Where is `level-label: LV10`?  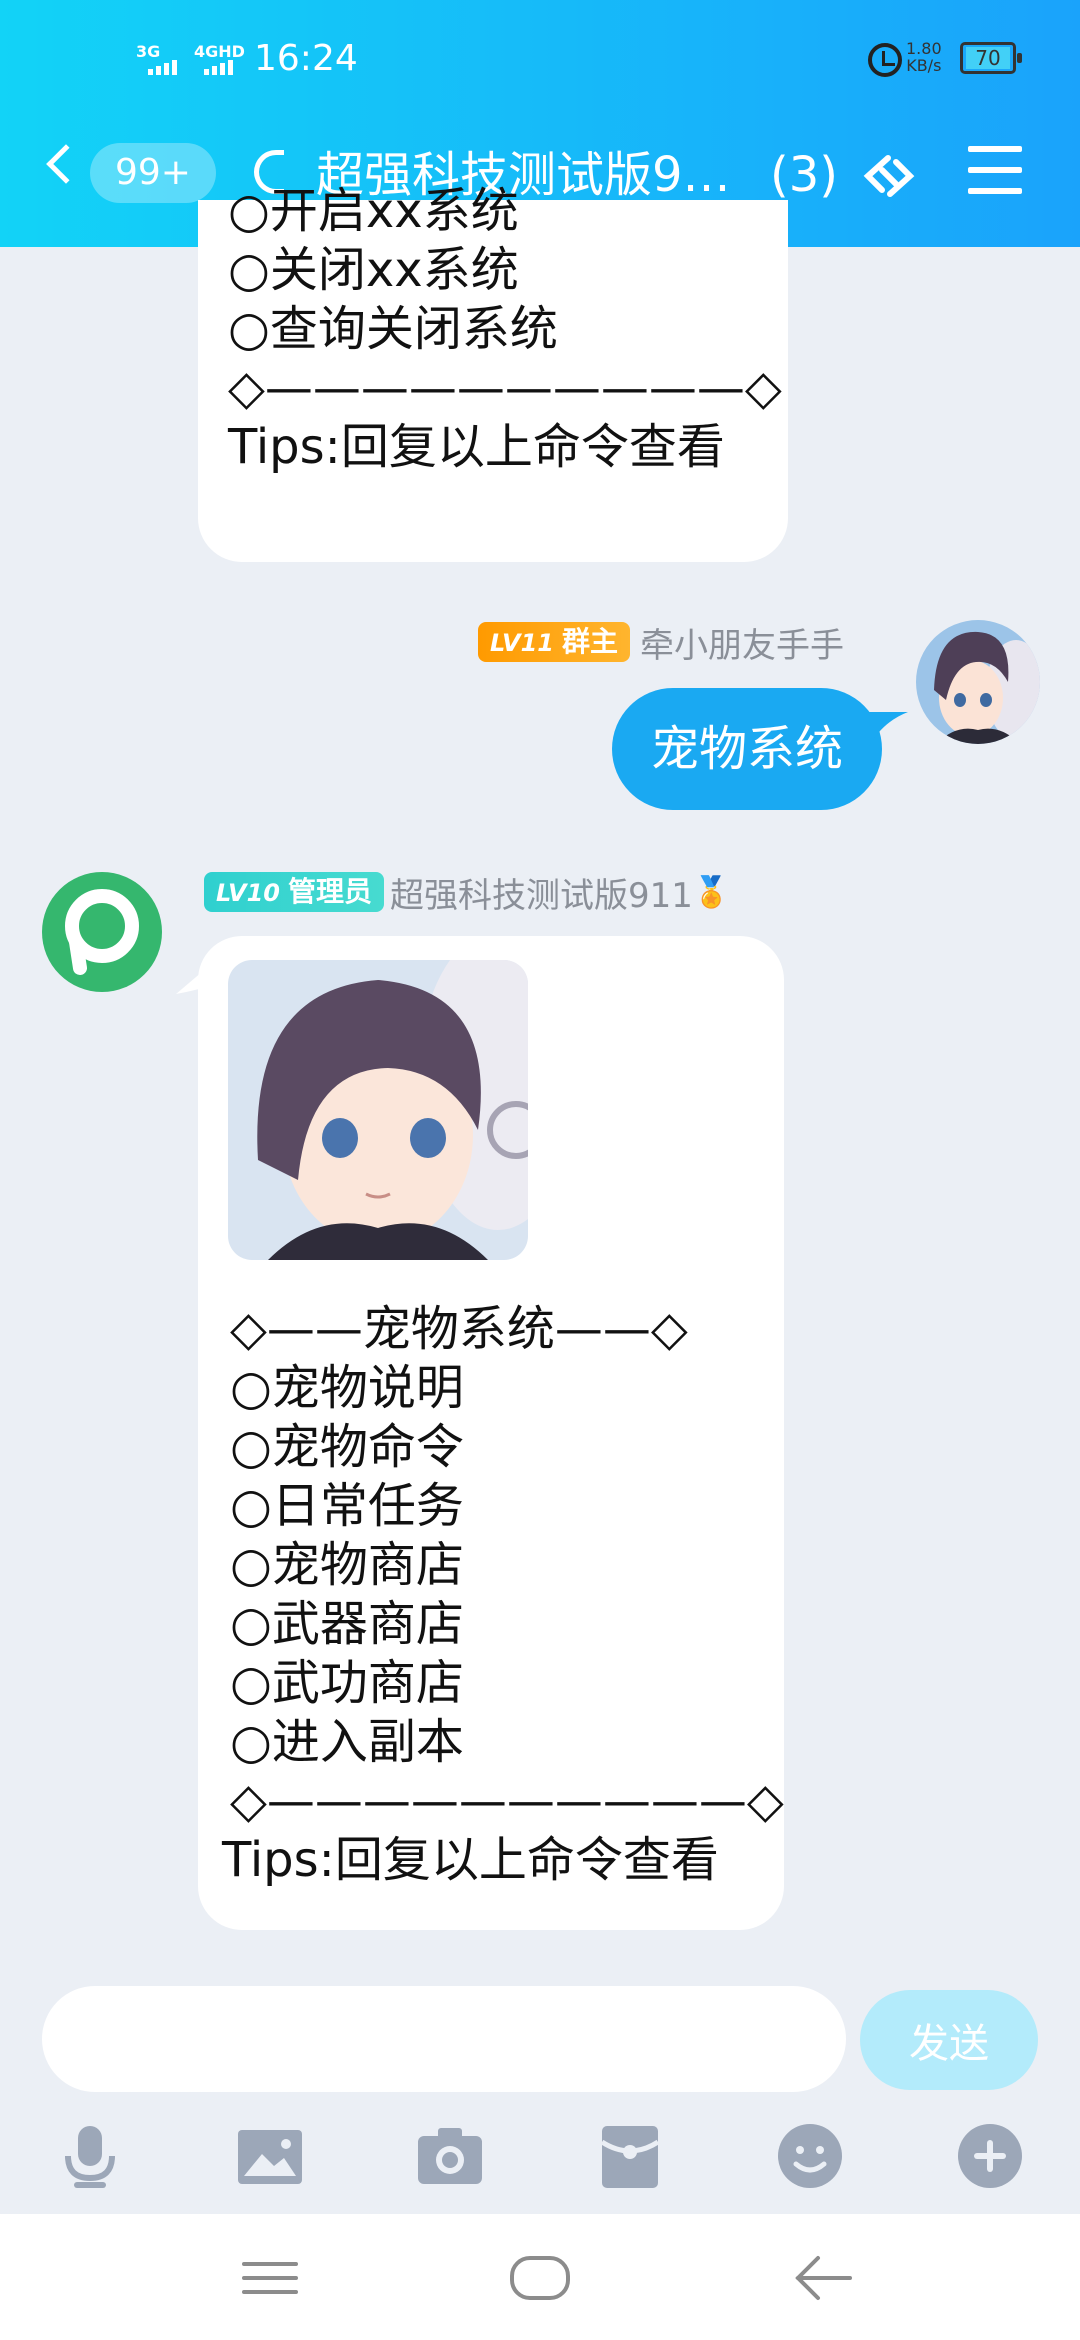 level-label: LV10 is located at coordinates (248, 893).